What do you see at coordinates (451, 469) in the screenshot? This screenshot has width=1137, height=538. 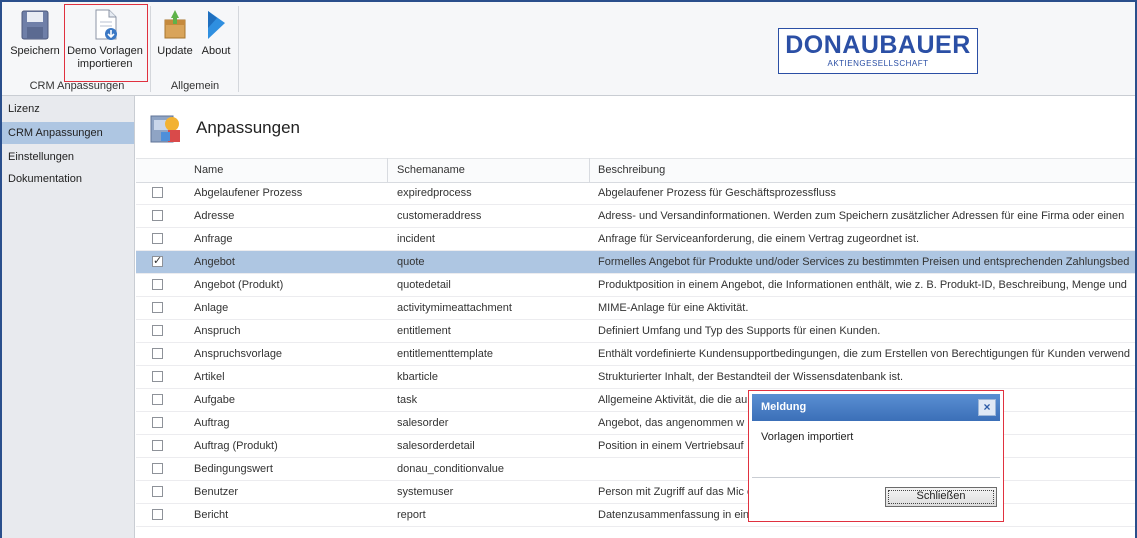 I see `cell-schema: donau_conditionvalue` at bounding box center [451, 469].